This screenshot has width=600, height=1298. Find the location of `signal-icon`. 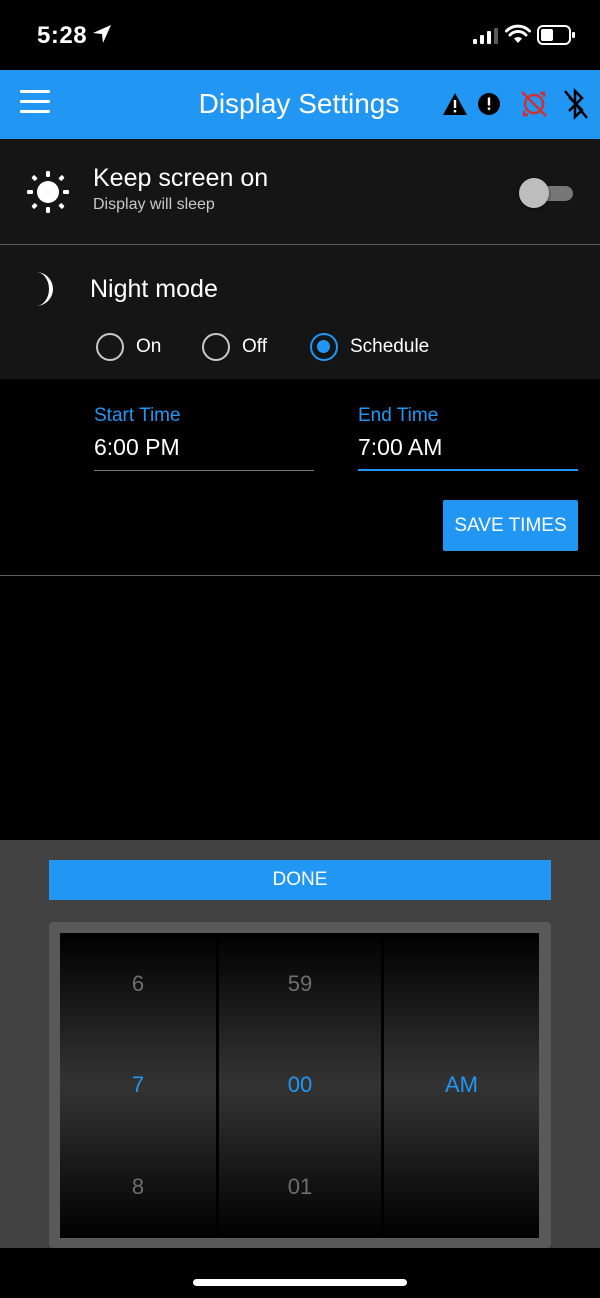

signal-icon is located at coordinates (485, 36).